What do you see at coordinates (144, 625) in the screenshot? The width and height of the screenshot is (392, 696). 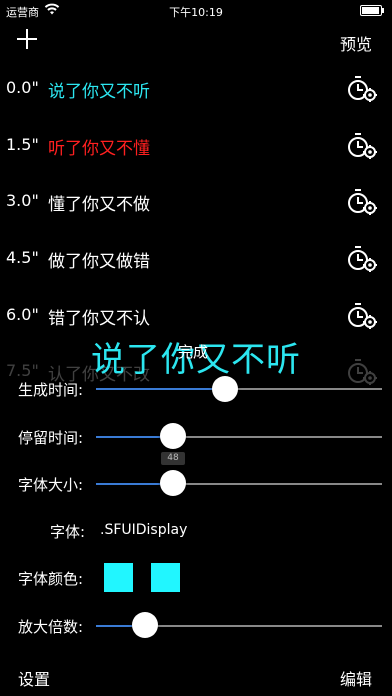 I see `scale-slider-thumb` at bounding box center [144, 625].